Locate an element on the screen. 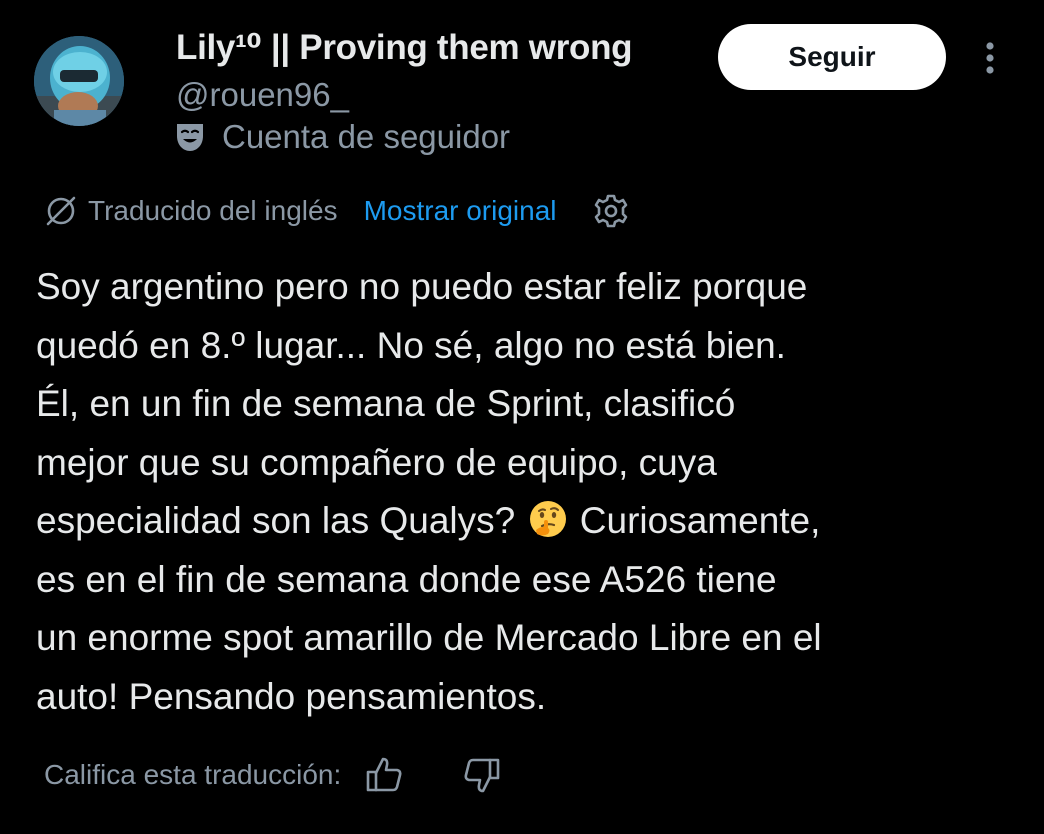  theater-mask-icon is located at coordinates (190, 137).